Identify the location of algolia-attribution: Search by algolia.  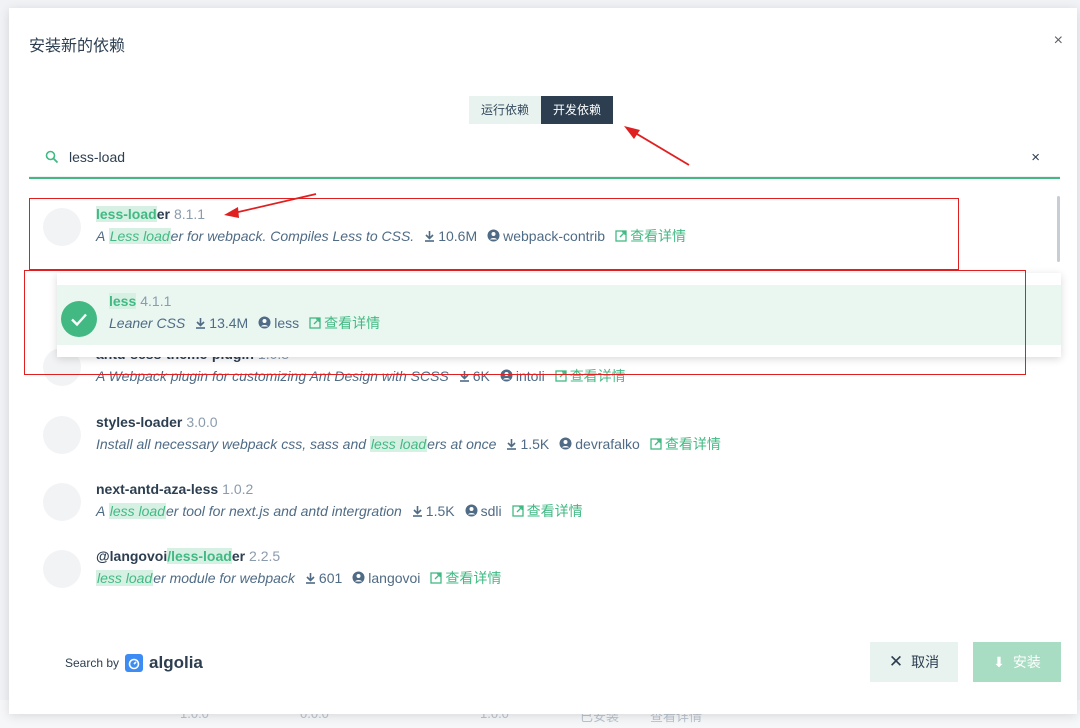
(134, 663).